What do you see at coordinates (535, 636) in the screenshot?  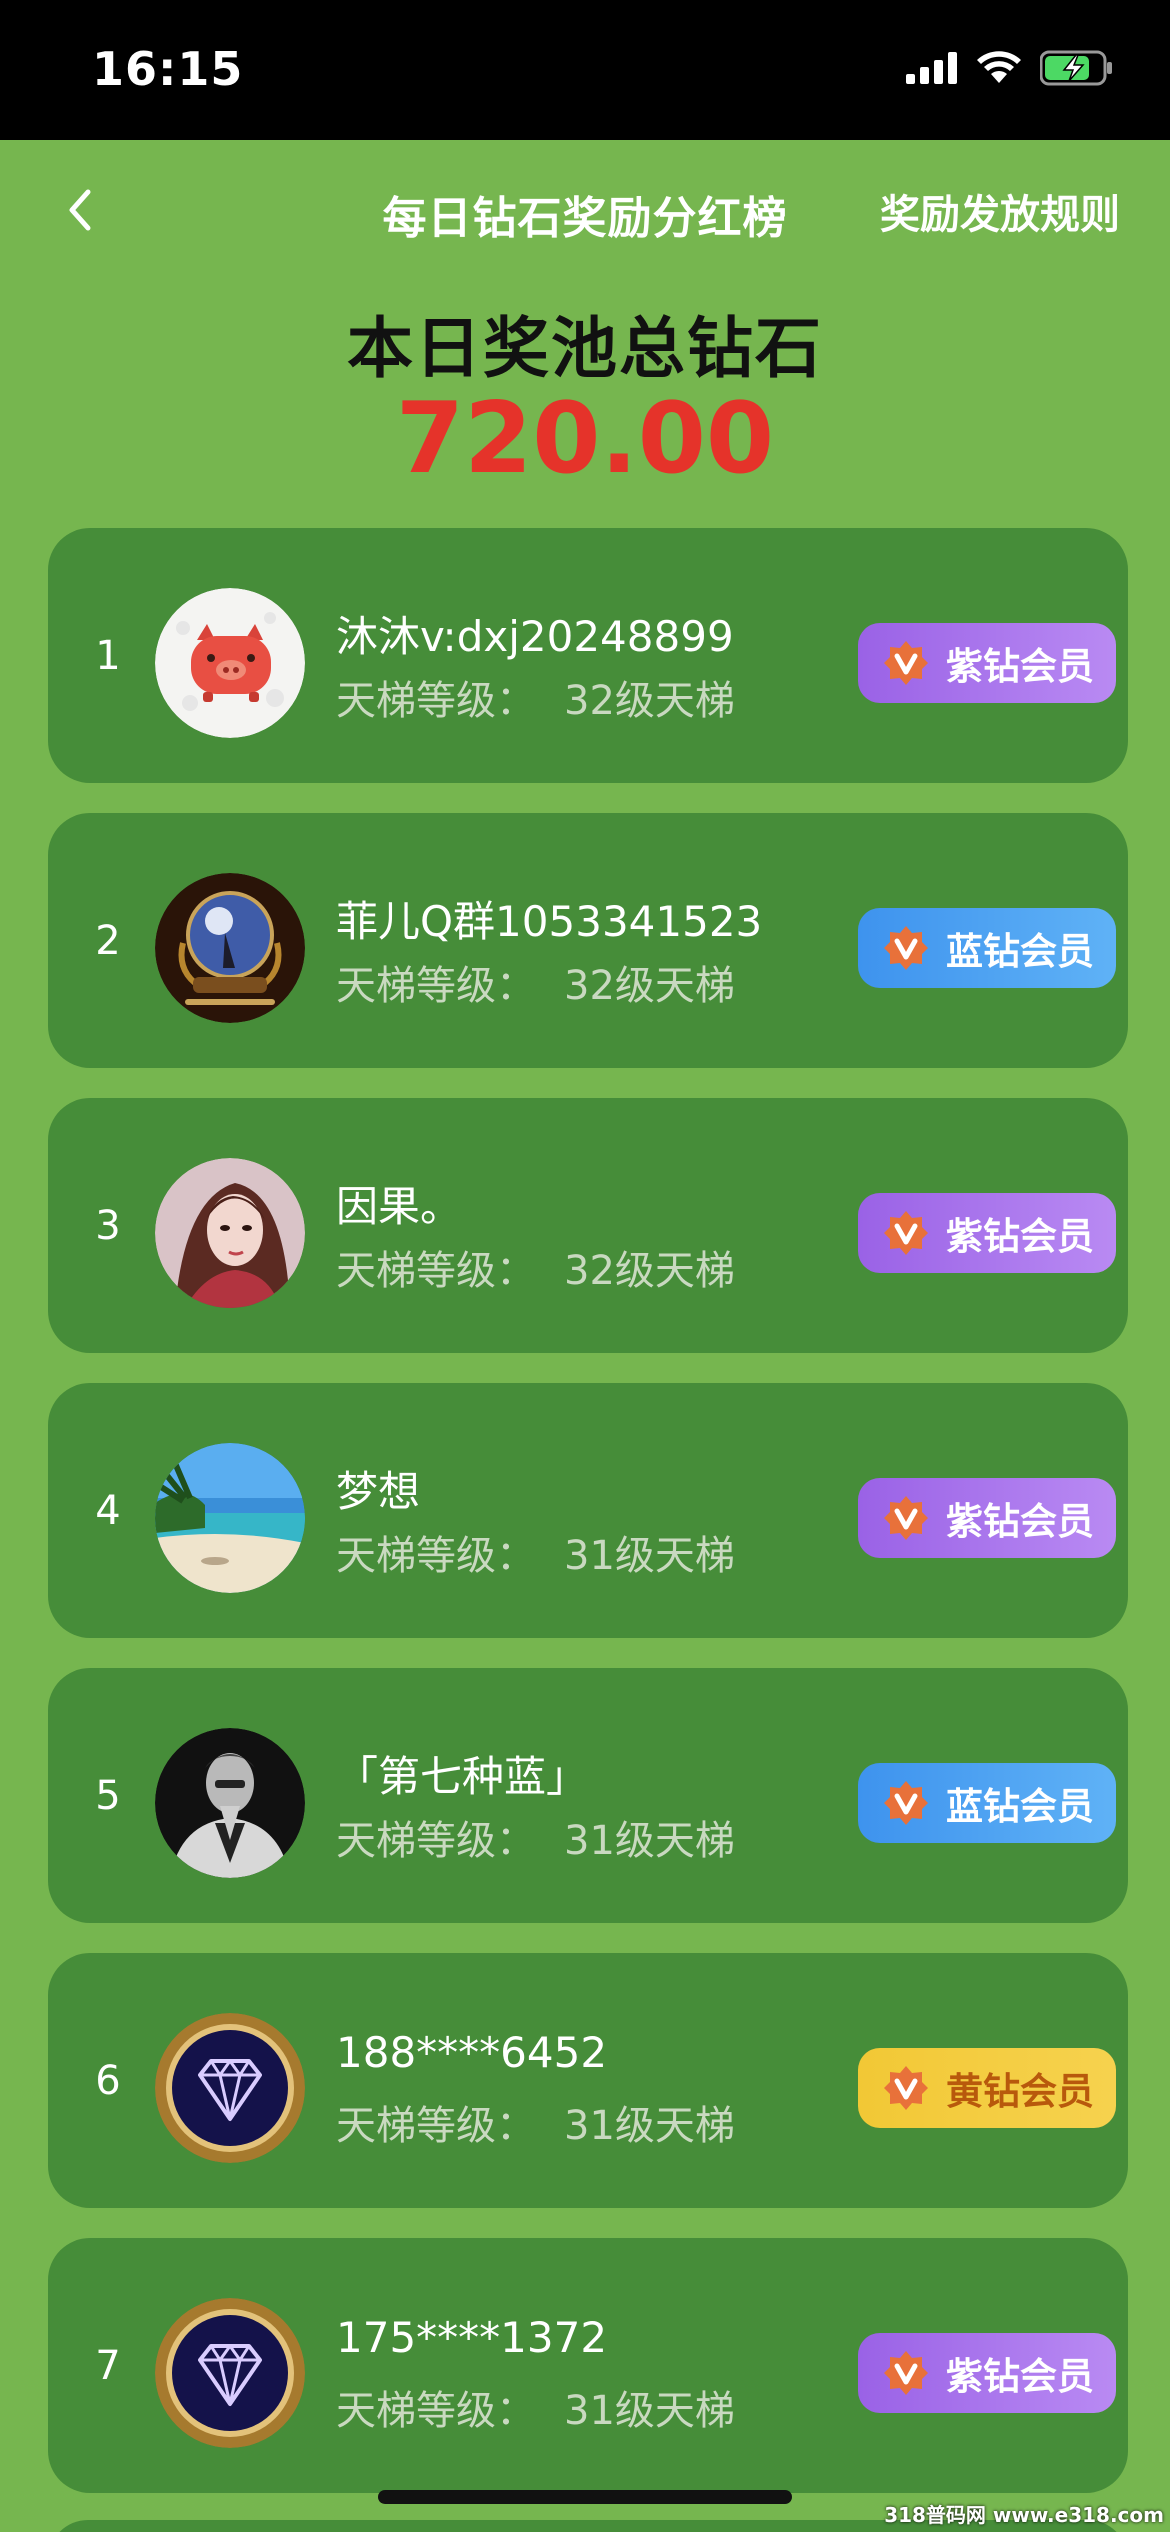 I see `user-name: 沐沐v:dxj20248899` at bounding box center [535, 636].